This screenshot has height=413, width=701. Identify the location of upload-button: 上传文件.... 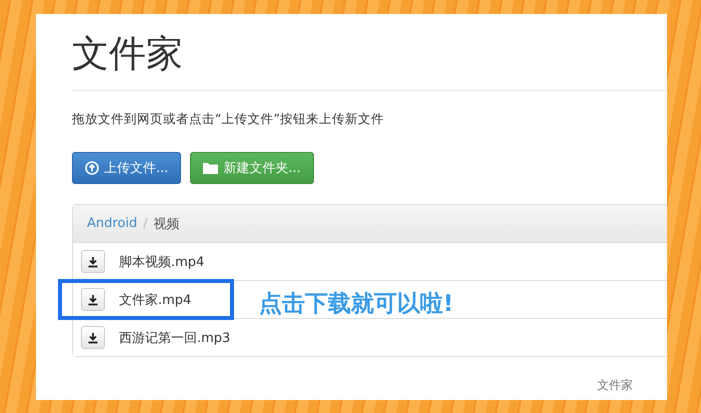
(127, 168).